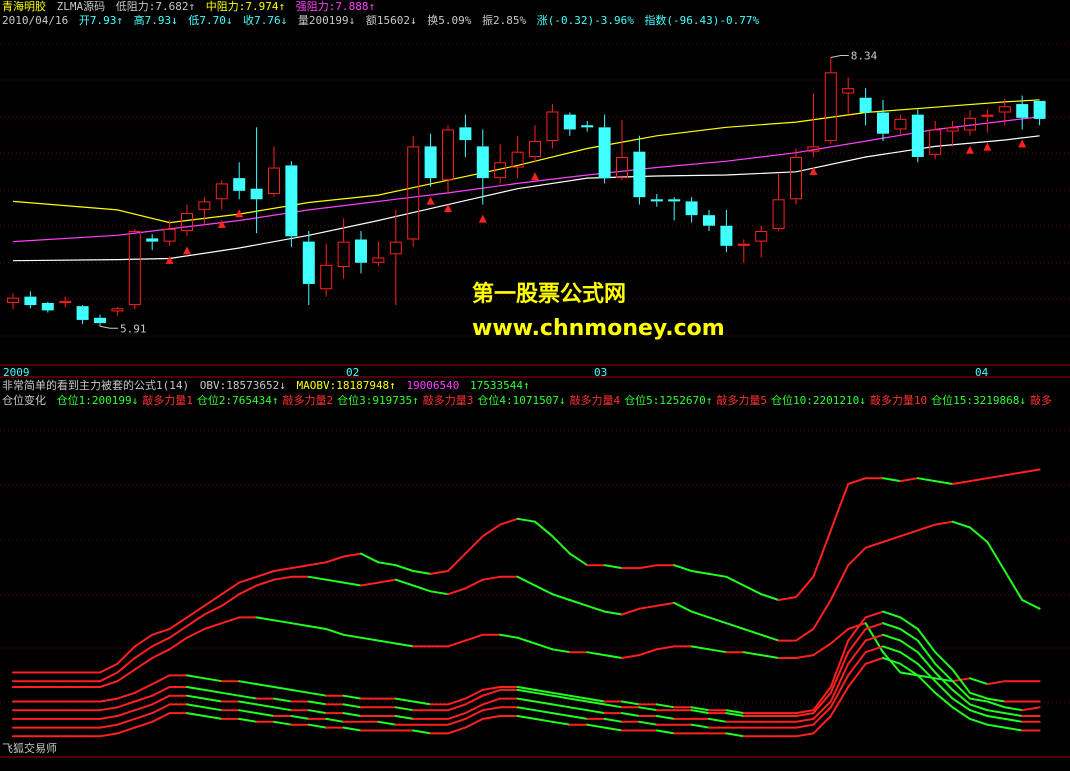  What do you see at coordinates (595, 400) in the screenshot?
I see `position-item: 敲多力量4` at bounding box center [595, 400].